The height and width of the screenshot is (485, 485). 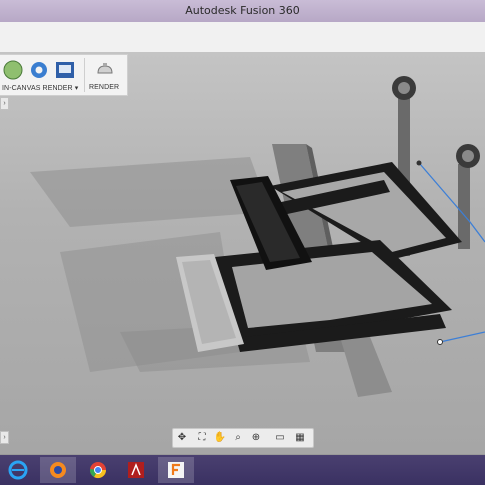 What do you see at coordinates (220, 438) in the screenshot?
I see `pan-icon: ✋` at bounding box center [220, 438].